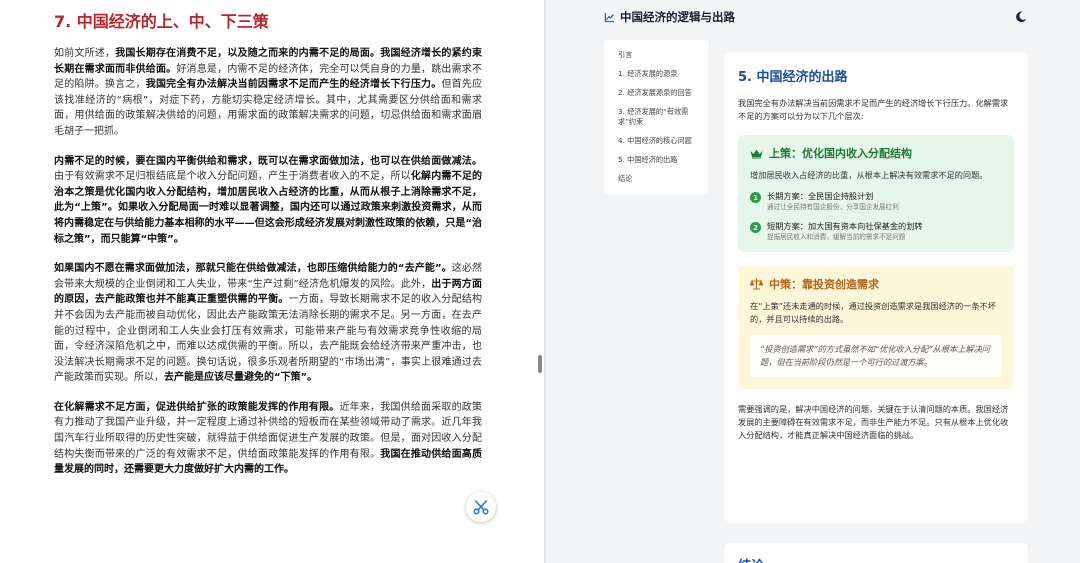  Describe the element at coordinates (876, 201) in the screenshot. I see `plan-item: 1 长期方案：全民国企持股计划 通过让全民持有国企股份，分享国企发展红利` at that location.